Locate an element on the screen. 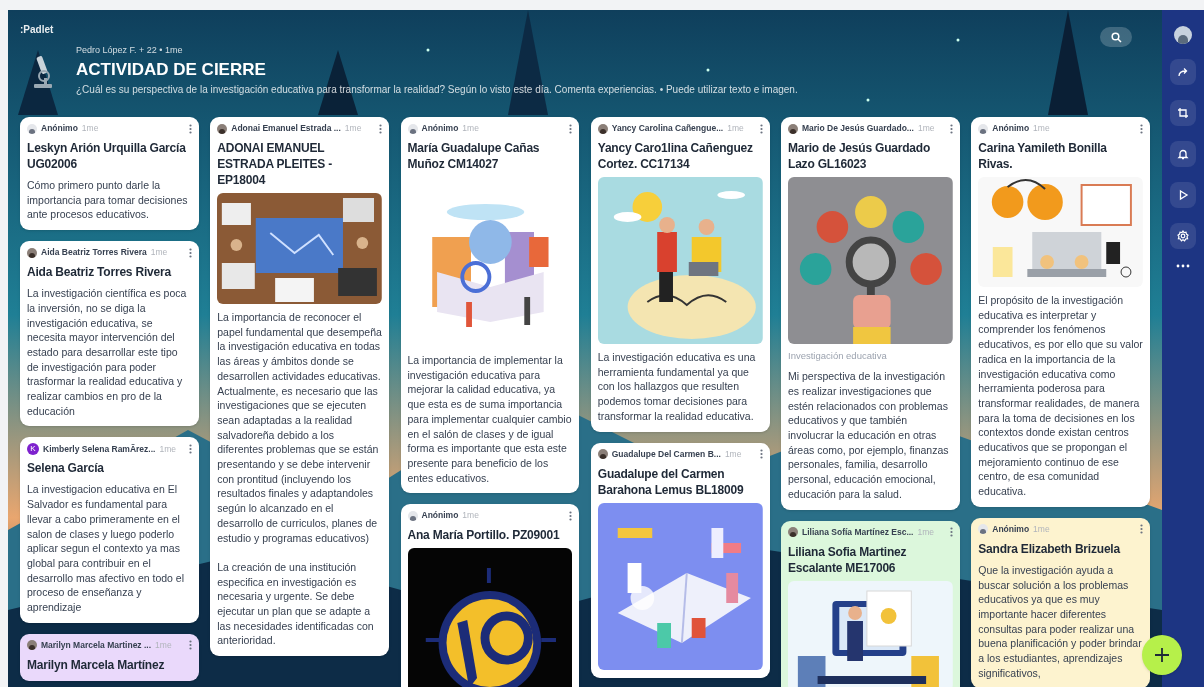 Image resolution: width=1204 pixels, height=687 pixels. play-icon is located at coordinates (1183, 195).